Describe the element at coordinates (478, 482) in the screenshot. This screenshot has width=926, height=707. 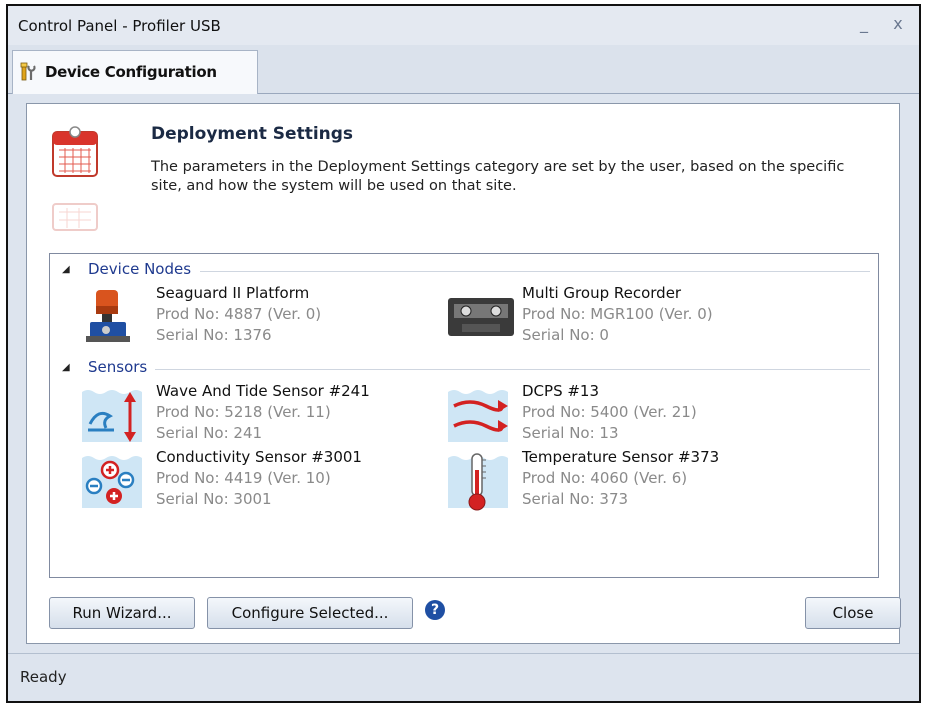
I see `thermometer-icon` at that location.